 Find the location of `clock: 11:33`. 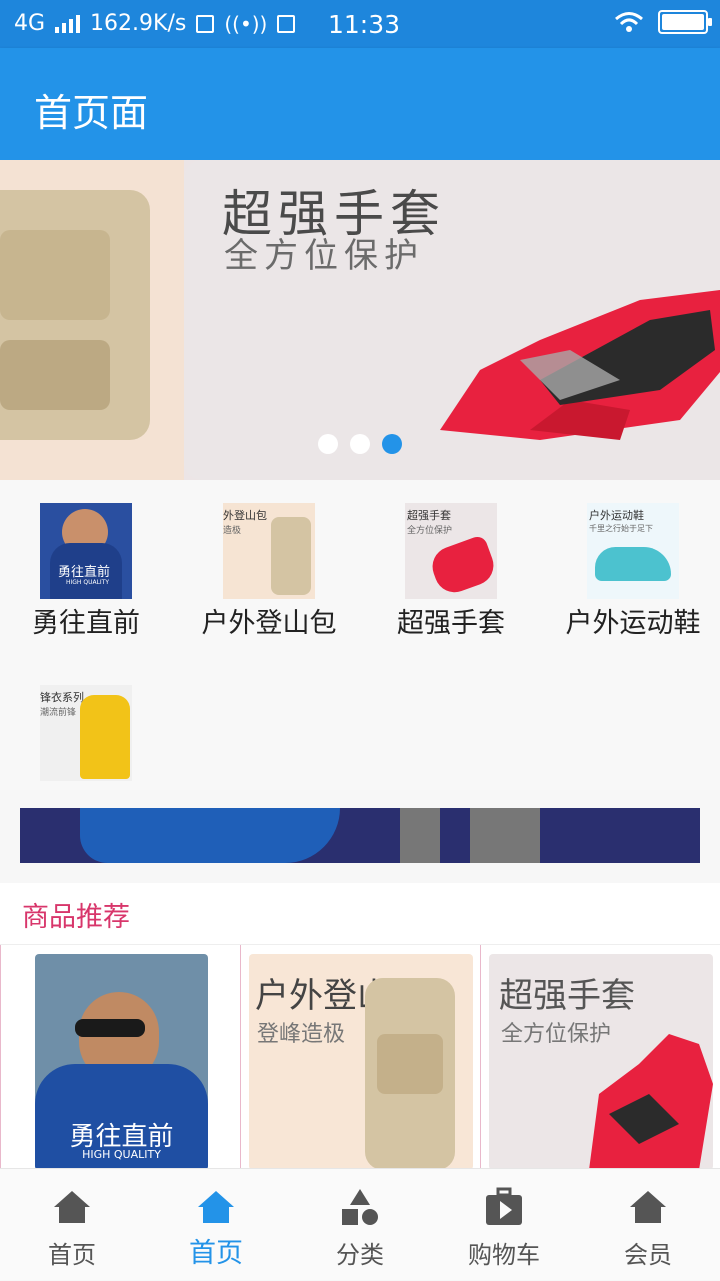

clock: 11:33 is located at coordinates (364, 24).